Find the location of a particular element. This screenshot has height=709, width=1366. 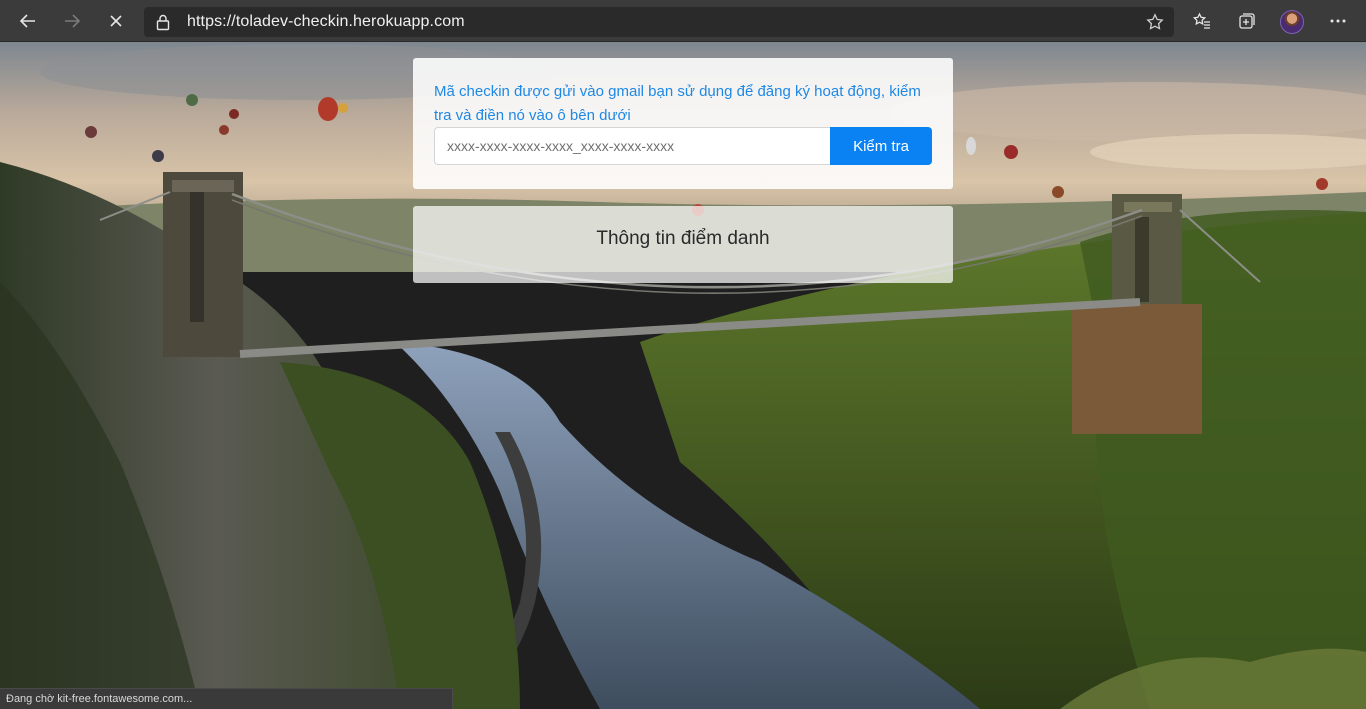

star-icon is located at coordinates (1155, 24).